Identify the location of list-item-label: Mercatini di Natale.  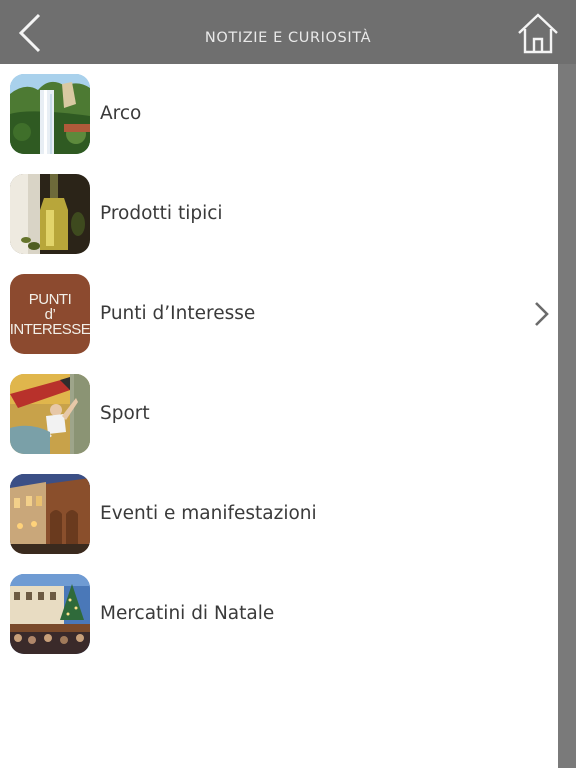
(187, 613).